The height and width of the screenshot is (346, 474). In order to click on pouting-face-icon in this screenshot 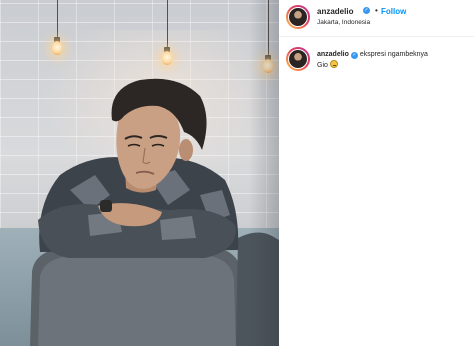, I will do `click(333, 64)`.